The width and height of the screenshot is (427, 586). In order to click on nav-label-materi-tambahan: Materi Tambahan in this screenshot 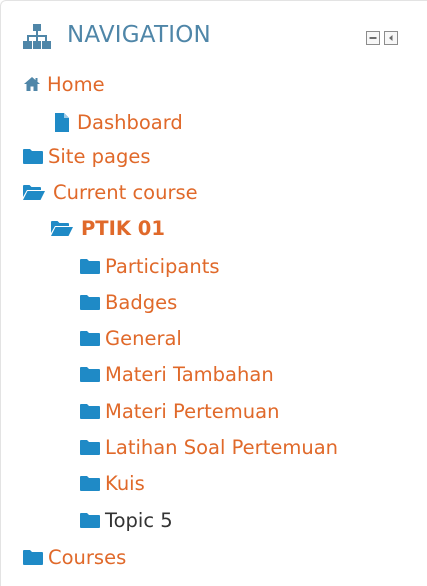, I will do `click(189, 374)`.